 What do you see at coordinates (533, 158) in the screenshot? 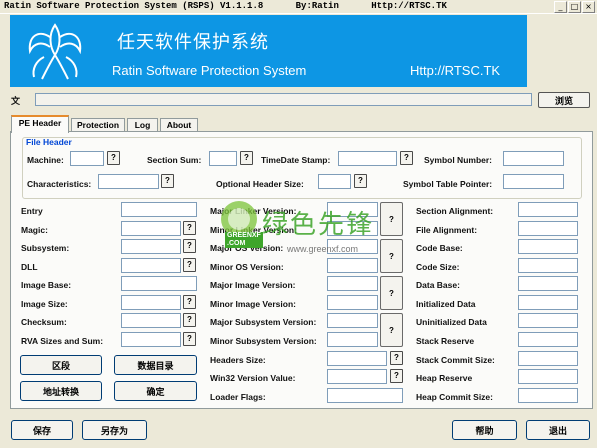
I see `symbol-number-field` at bounding box center [533, 158].